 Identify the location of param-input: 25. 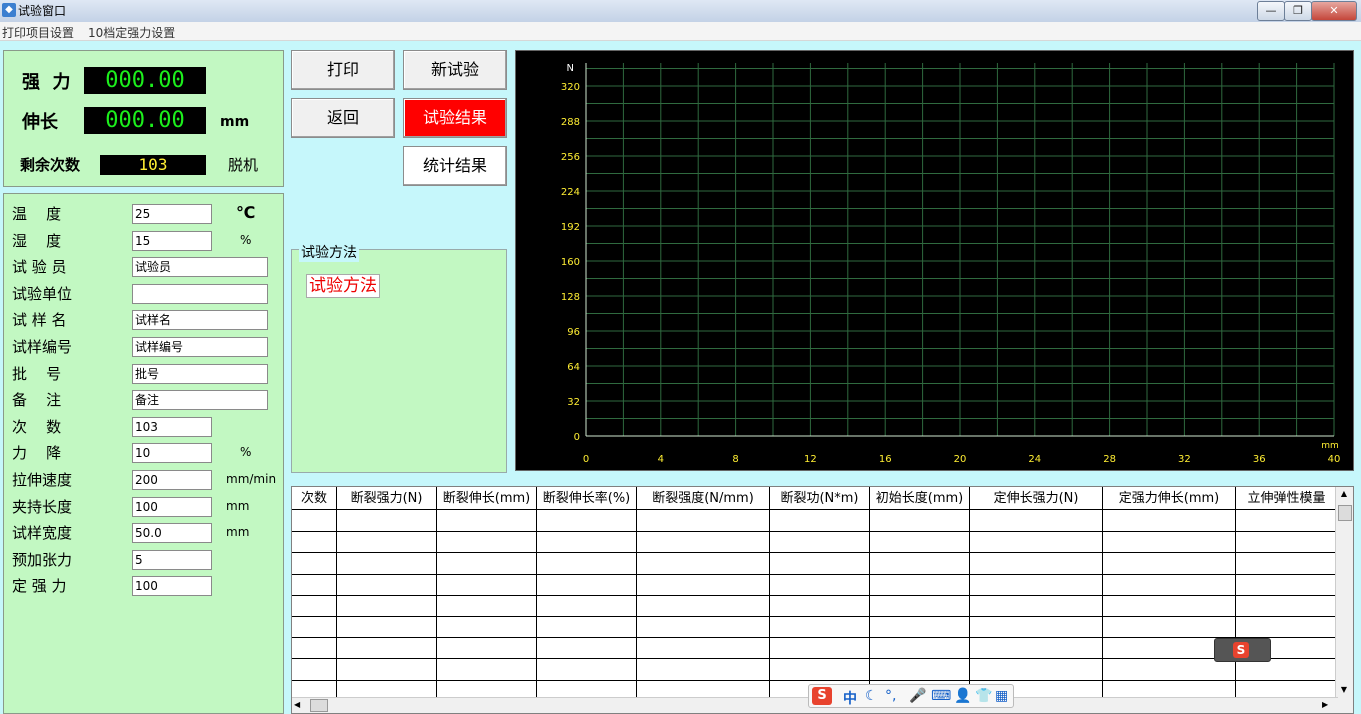
(172, 214).